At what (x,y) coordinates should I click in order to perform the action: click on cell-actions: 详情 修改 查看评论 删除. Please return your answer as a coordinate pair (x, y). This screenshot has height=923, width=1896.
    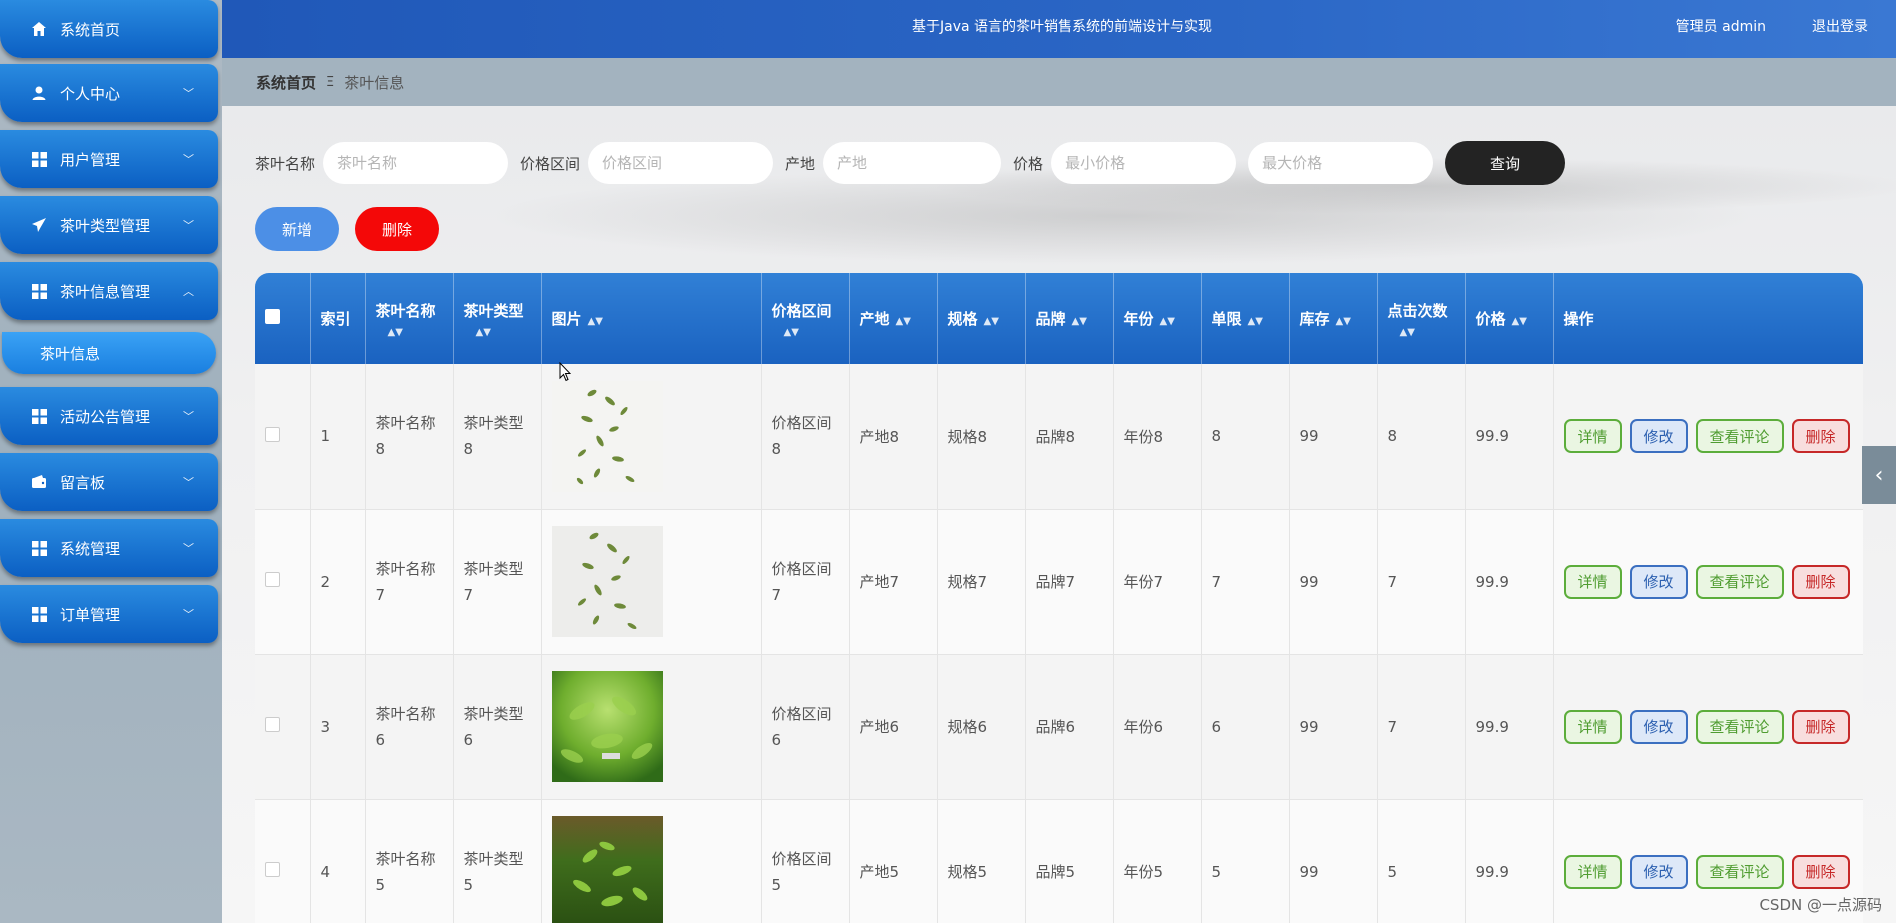
    Looking at the image, I should click on (1708, 582).